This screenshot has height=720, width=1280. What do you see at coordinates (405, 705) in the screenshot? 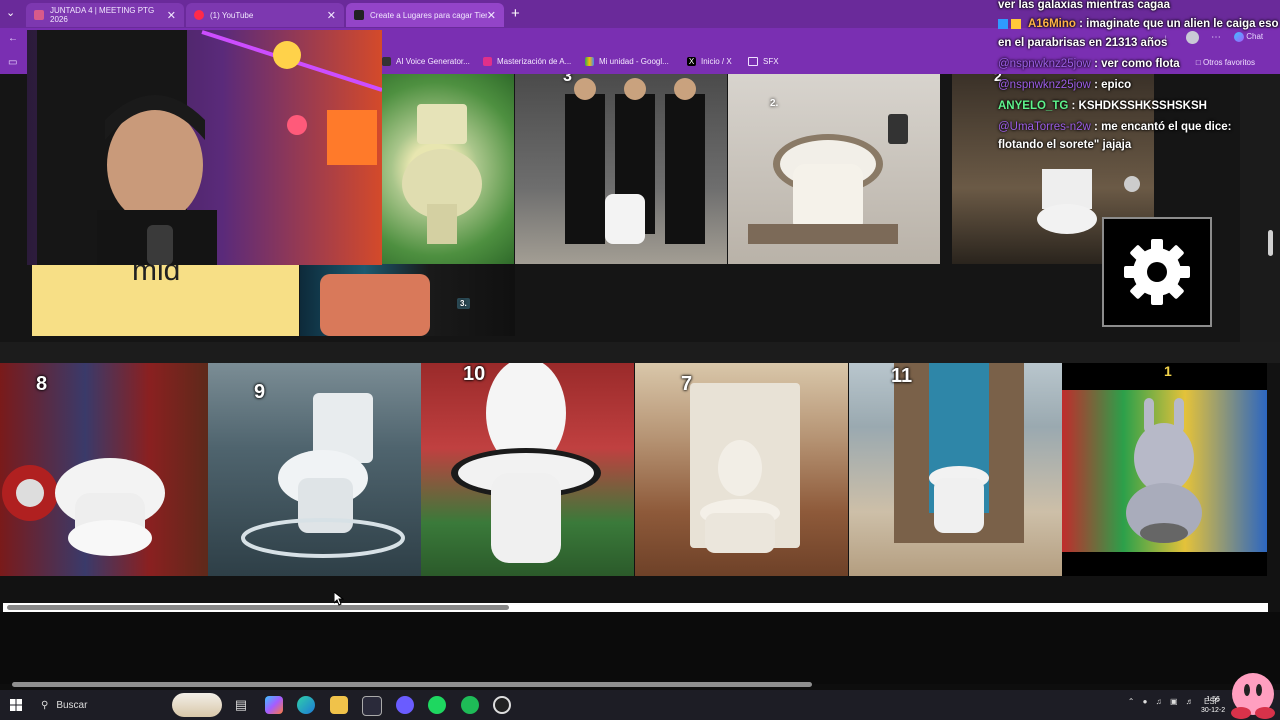
I see `discord-icon` at bounding box center [405, 705].